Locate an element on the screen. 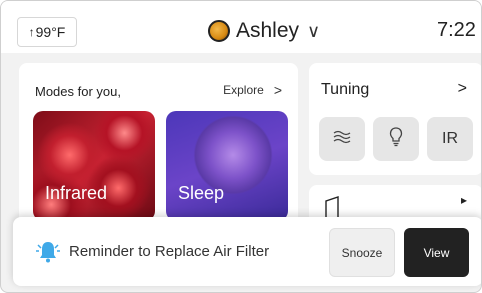 The width and height of the screenshot is (482, 293). mode-tile-sleep: Sleep is located at coordinates (227, 166).